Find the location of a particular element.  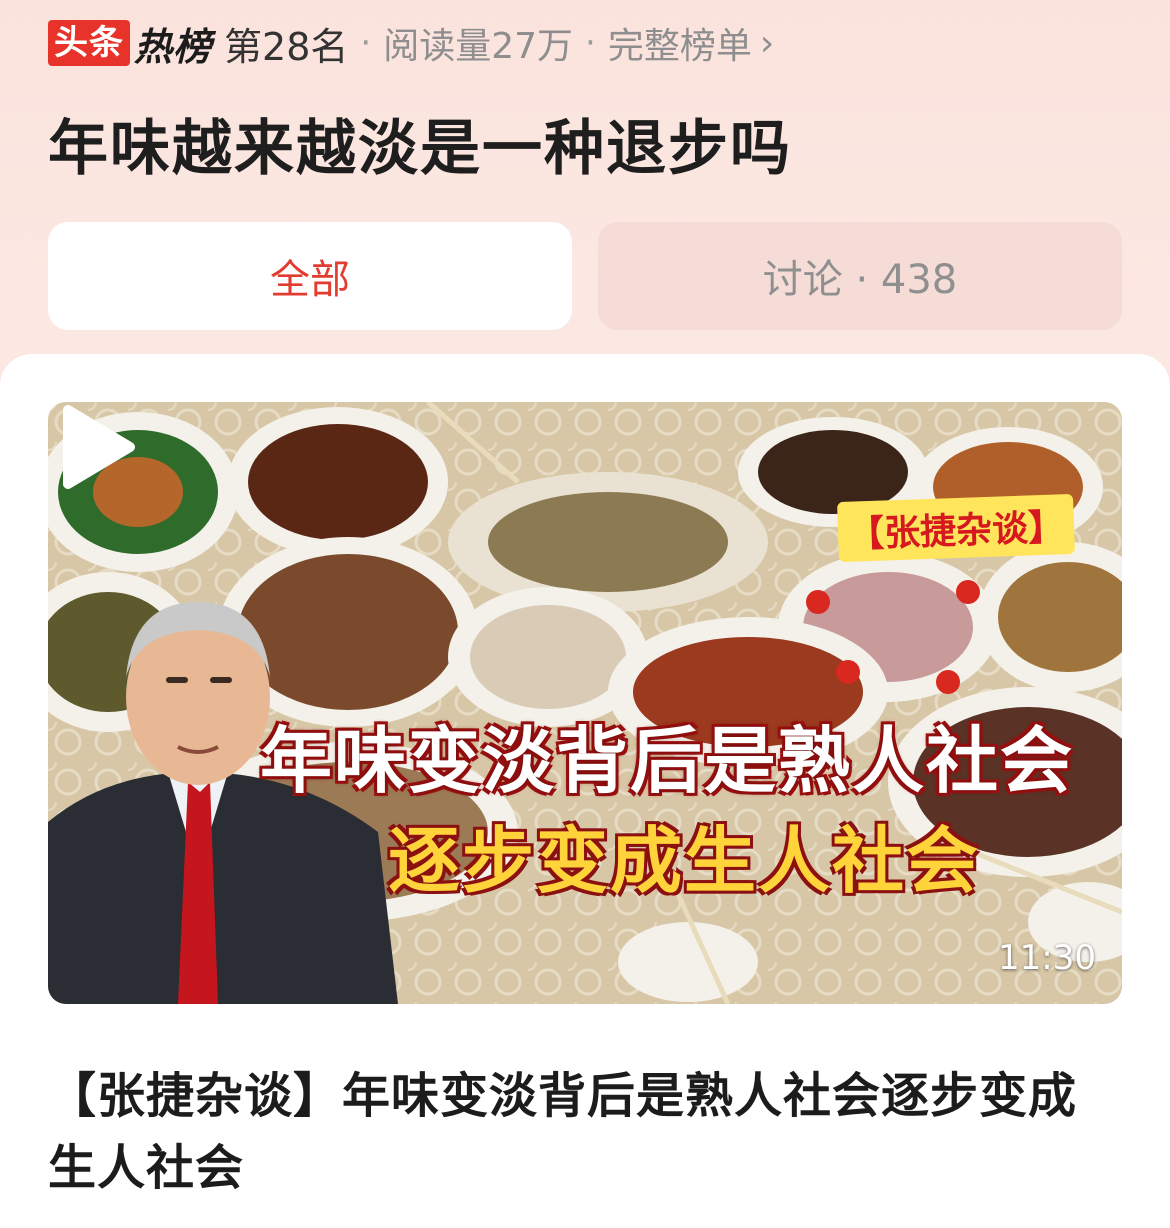

video-caption-line2: 逐步变成生人社会 is located at coordinates (684, 861).